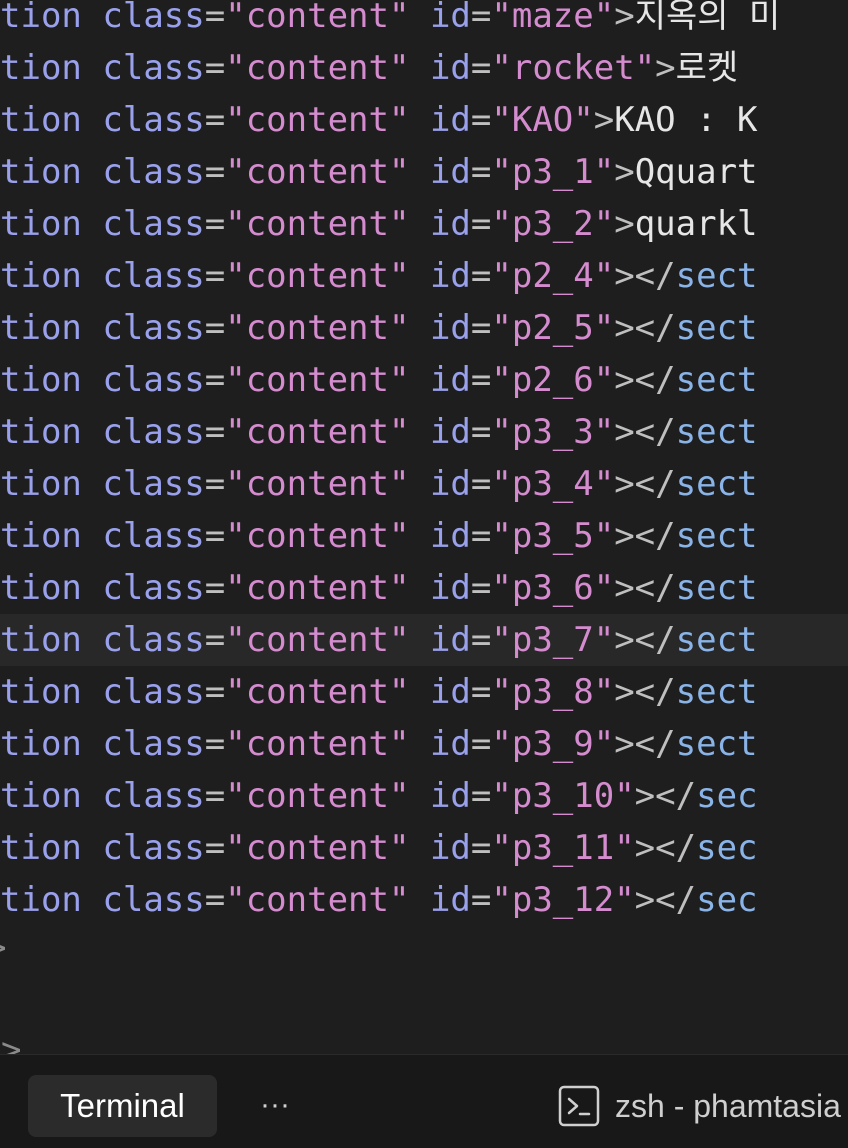 The width and height of the screenshot is (848, 1148). Describe the element at coordinates (579, 1106) in the screenshot. I see `terminal-icon` at that location.